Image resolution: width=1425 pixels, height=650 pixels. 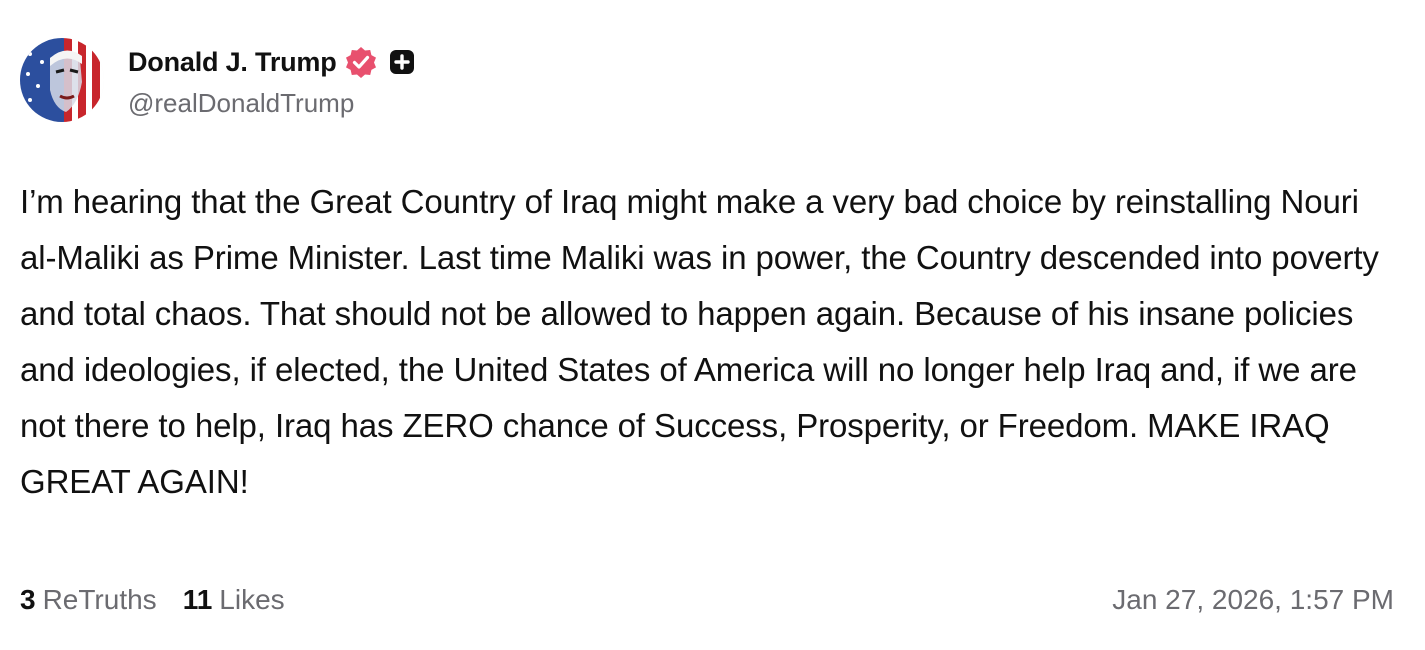 I want to click on avatar, so click(x=62, y=80).